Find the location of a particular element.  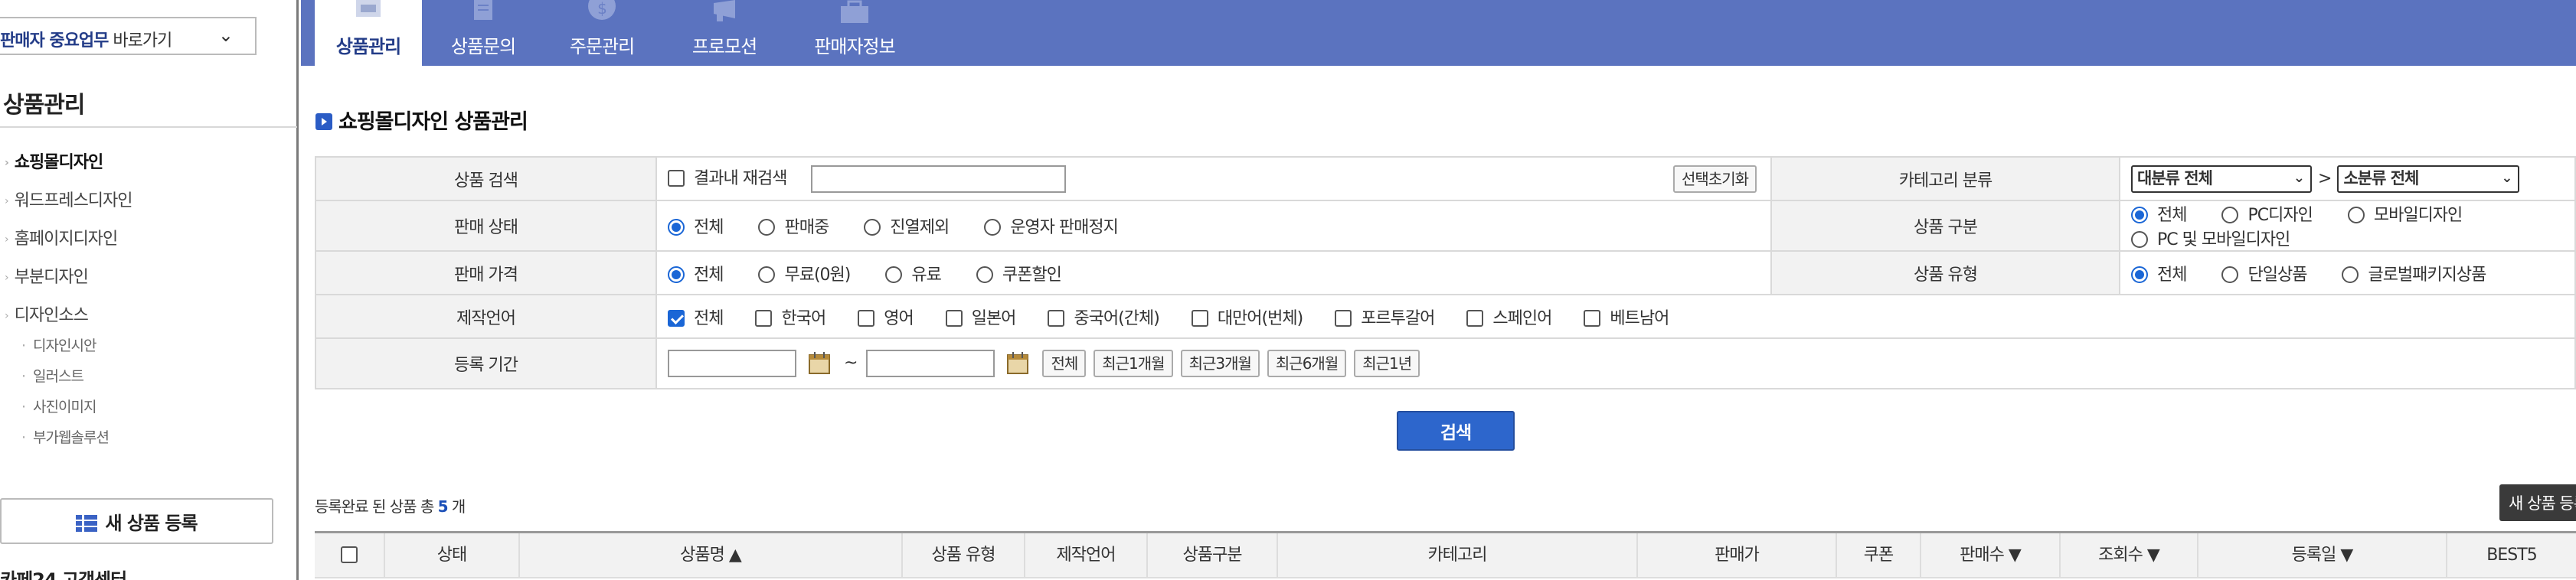

col-language: 제작언어 is located at coordinates (1086, 555).